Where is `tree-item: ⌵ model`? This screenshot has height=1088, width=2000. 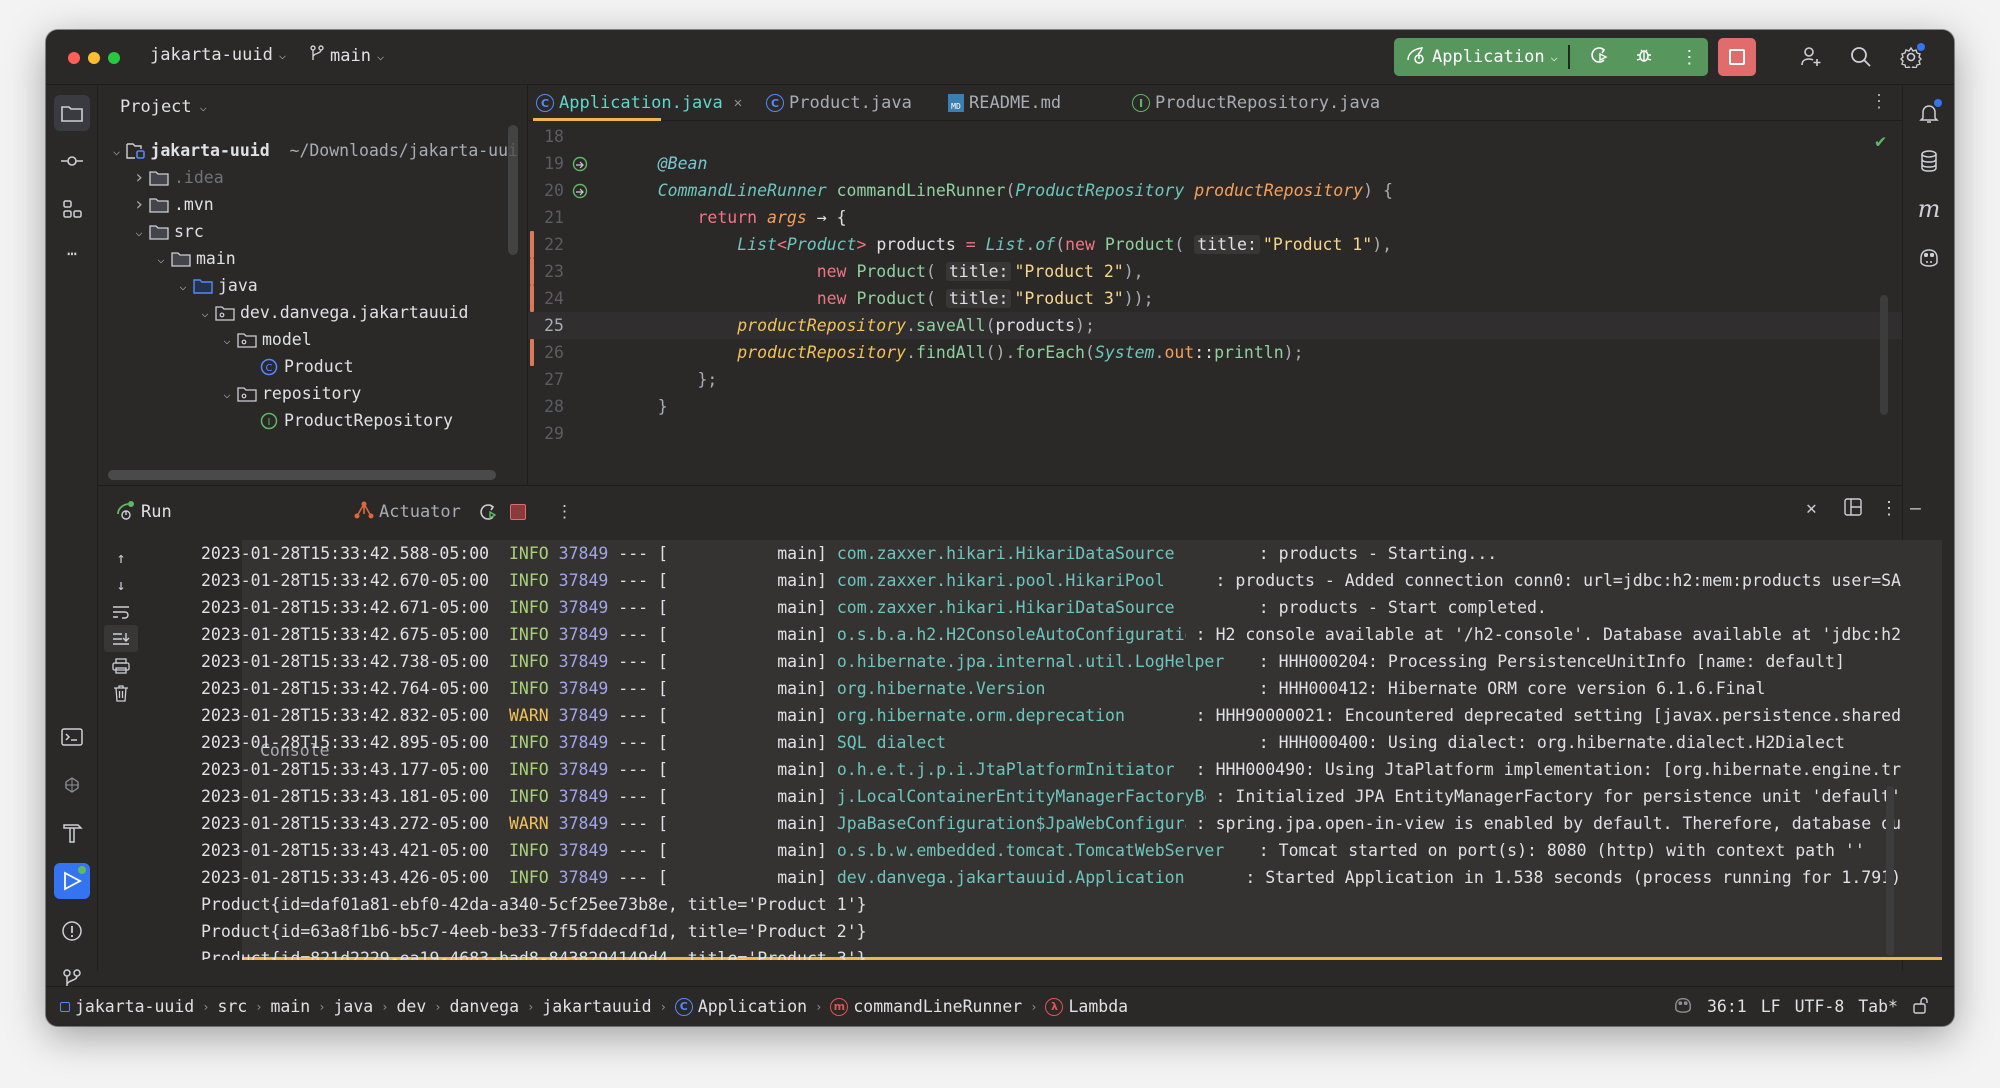
tree-item: ⌵ model is located at coordinates (308, 339).